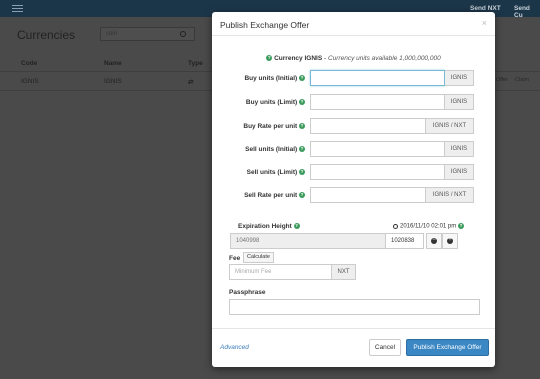  Describe the element at coordinates (247, 292) in the screenshot. I see `passphrase-label: Passphrase` at that location.